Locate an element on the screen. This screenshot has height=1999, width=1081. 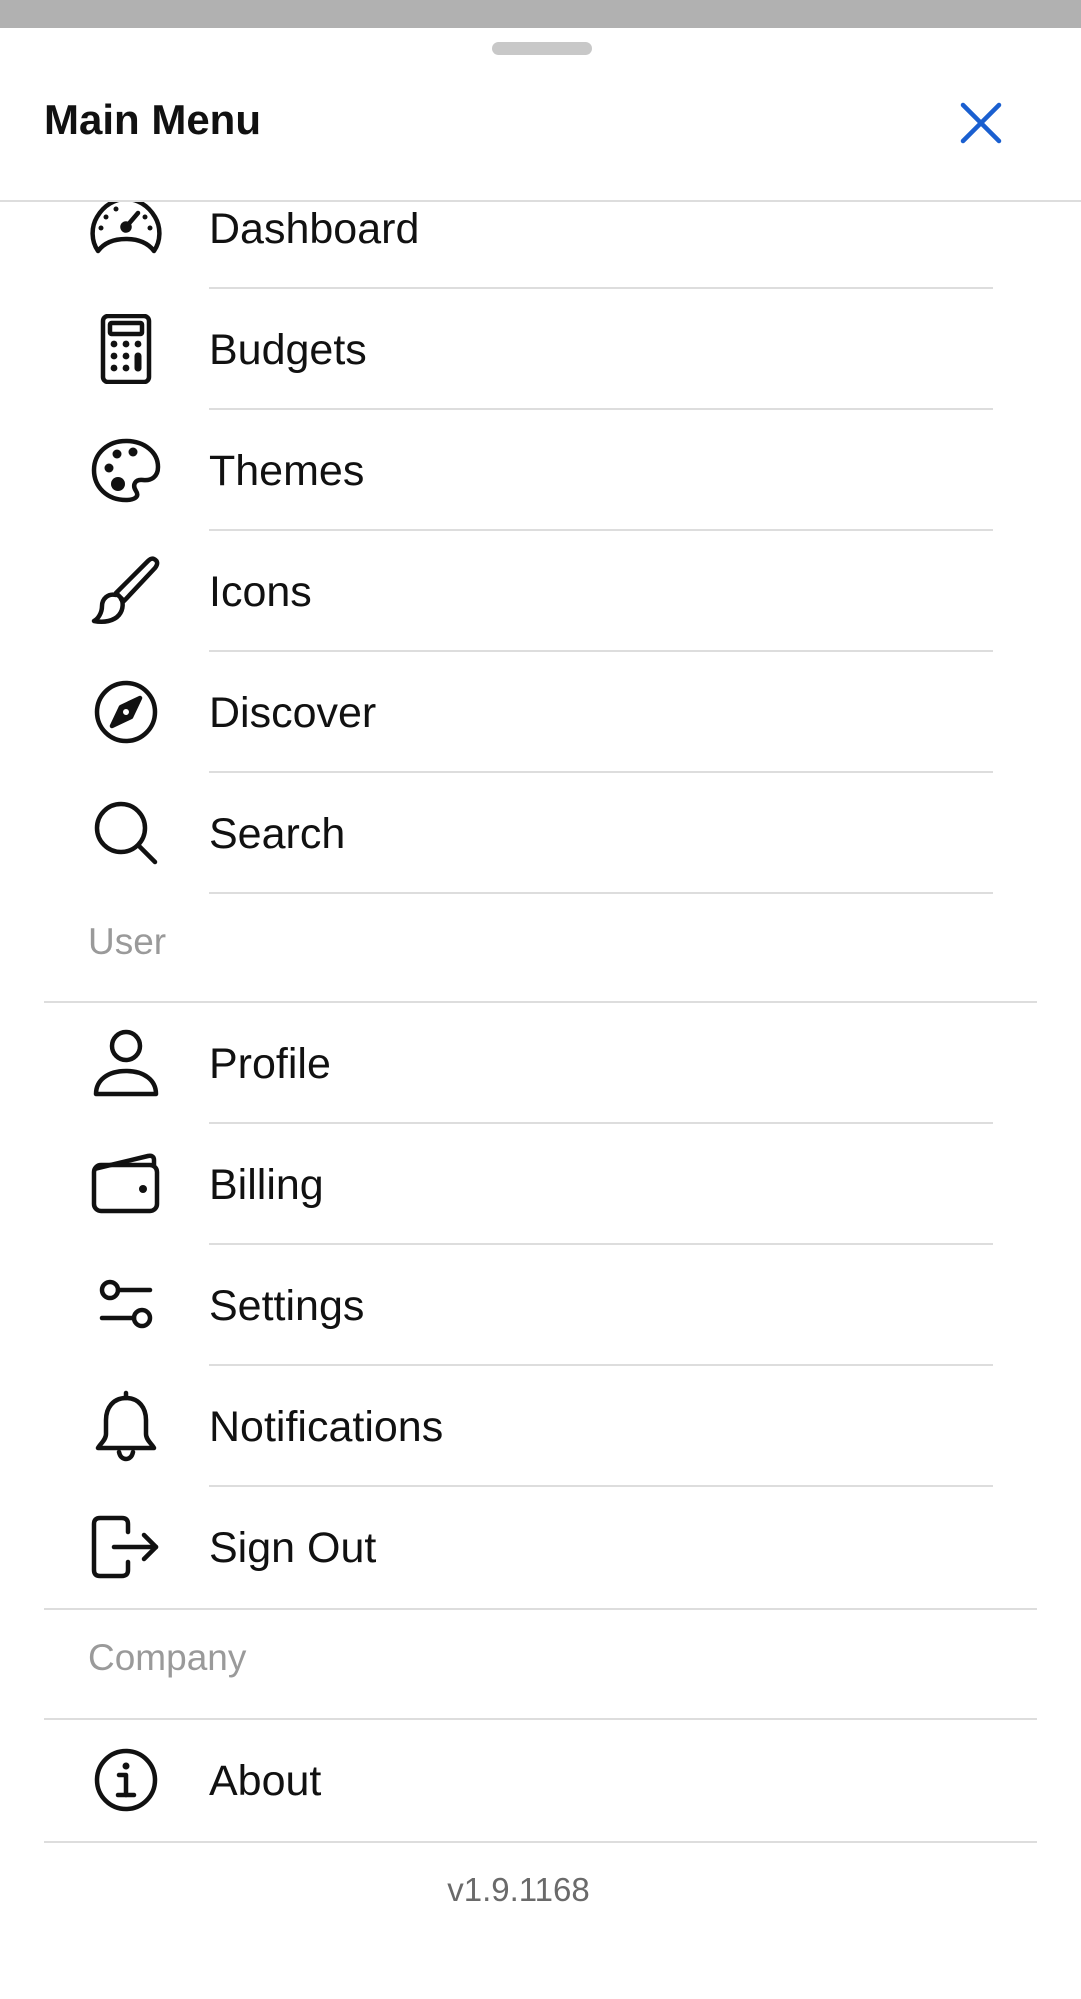
sliders-icon is located at coordinates (126, 1305).